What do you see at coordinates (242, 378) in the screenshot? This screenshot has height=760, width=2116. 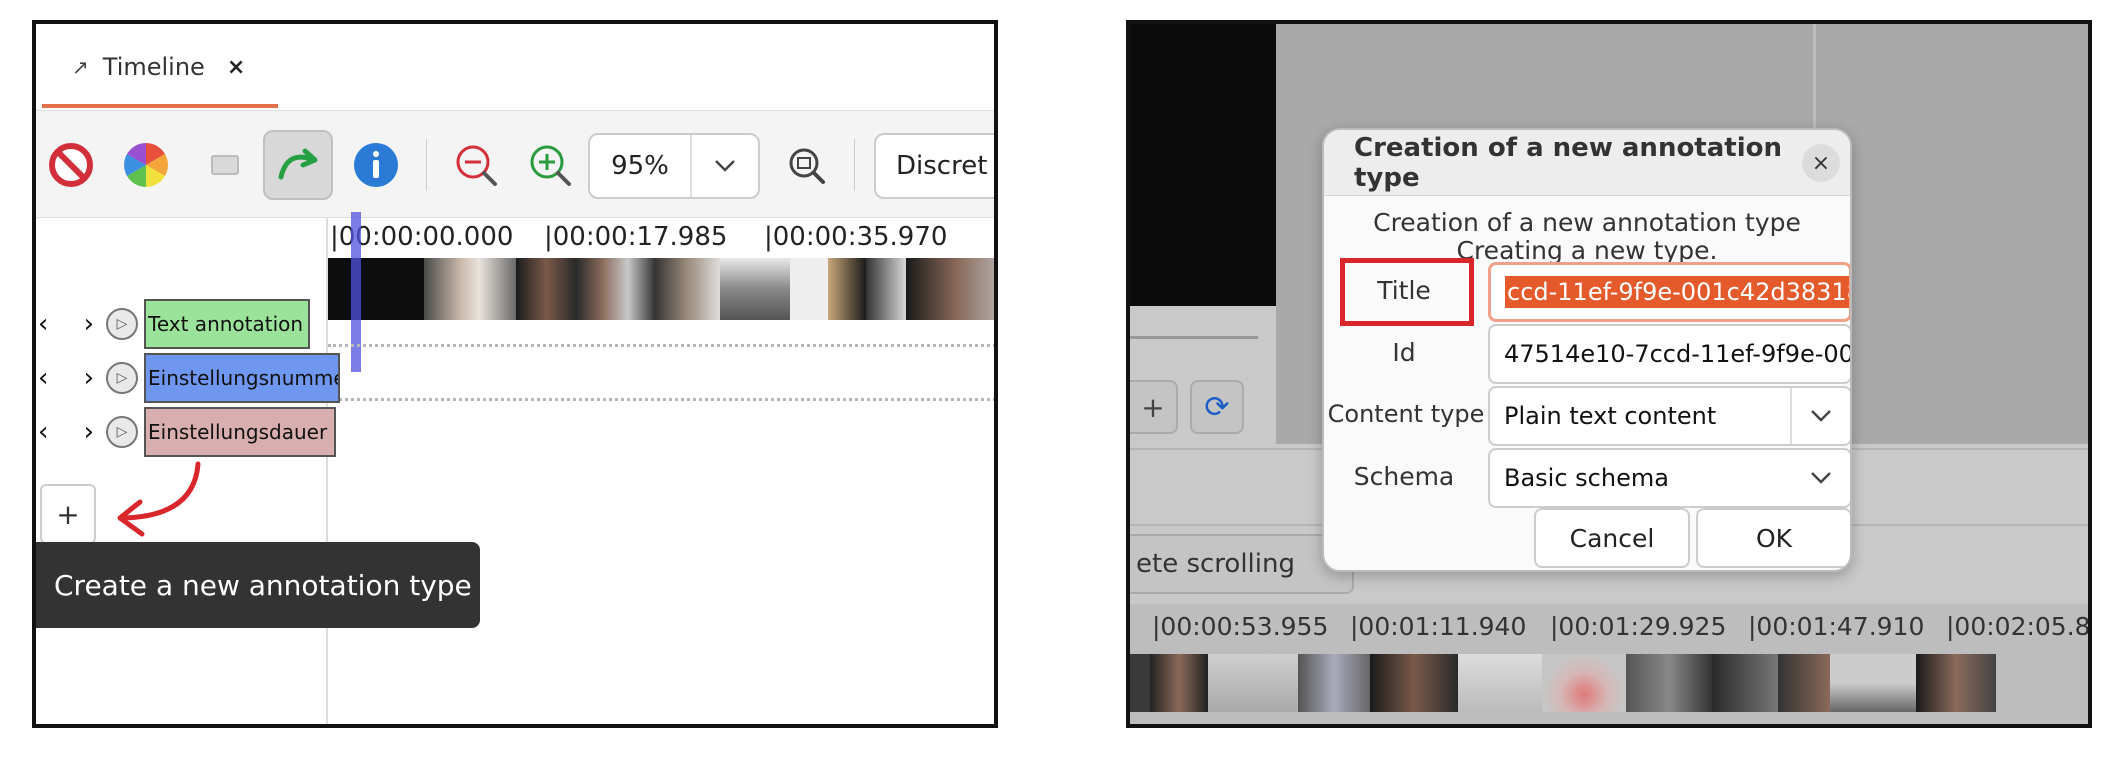 I see `annotation-type-label: Einstellungsnummer` at bounding box center [242, 378].